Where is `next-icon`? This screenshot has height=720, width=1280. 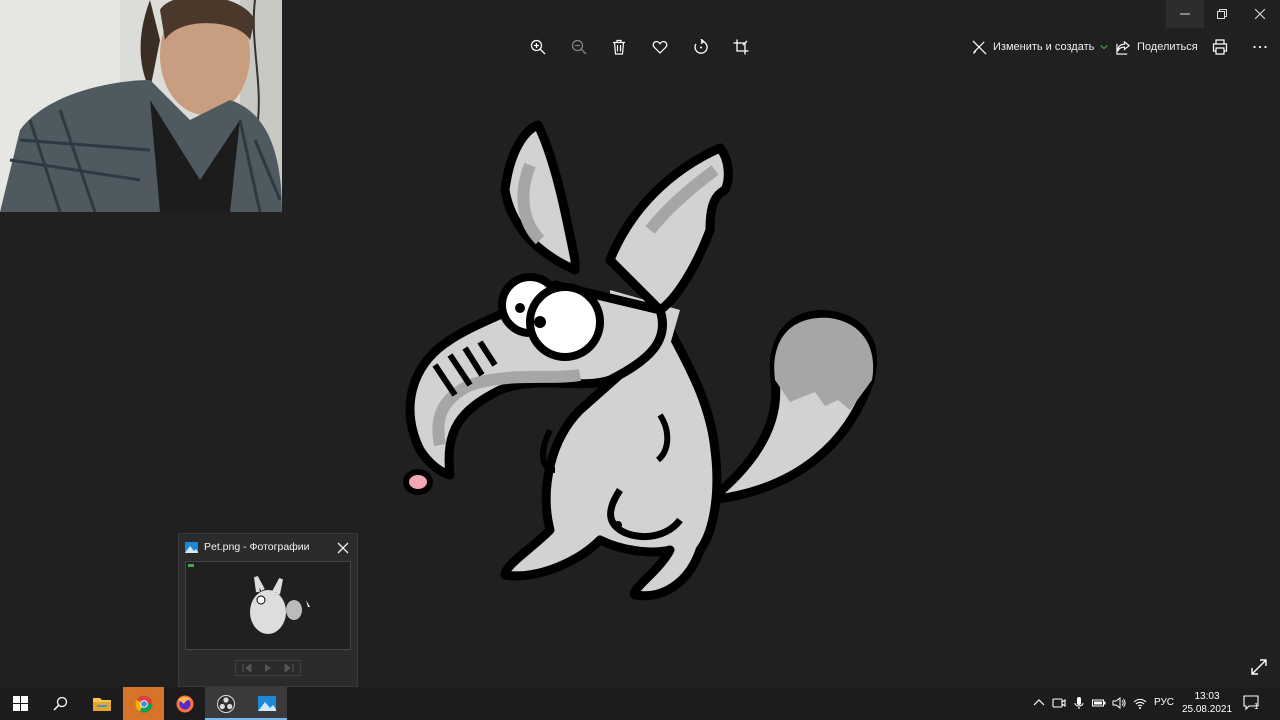
next-icon is located at coordinates (289, 668).